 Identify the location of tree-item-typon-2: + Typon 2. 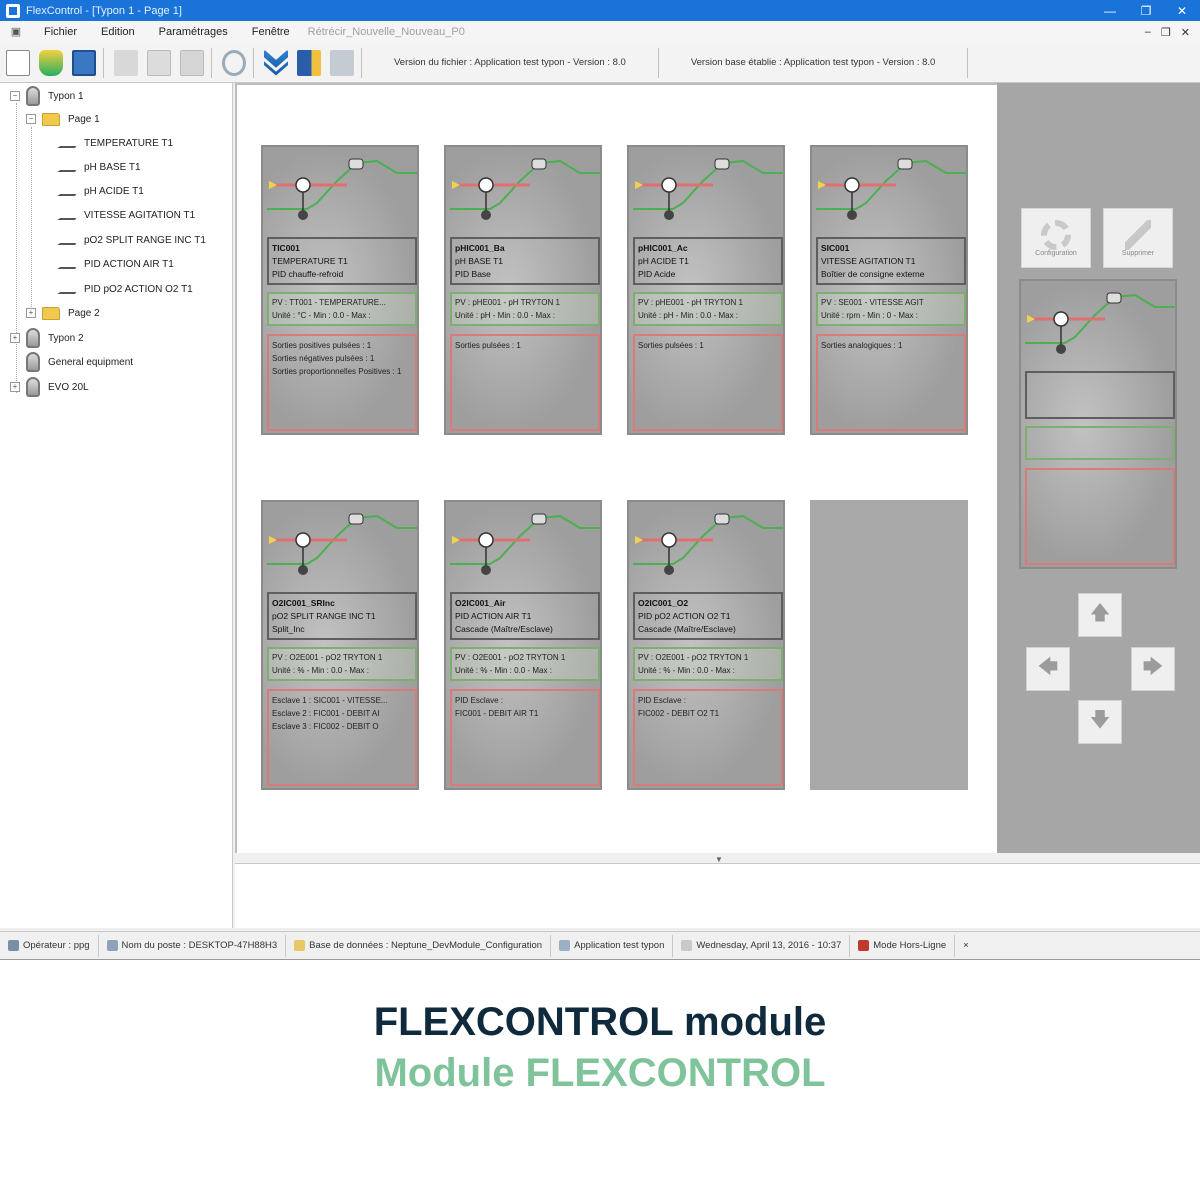
(47, 338).